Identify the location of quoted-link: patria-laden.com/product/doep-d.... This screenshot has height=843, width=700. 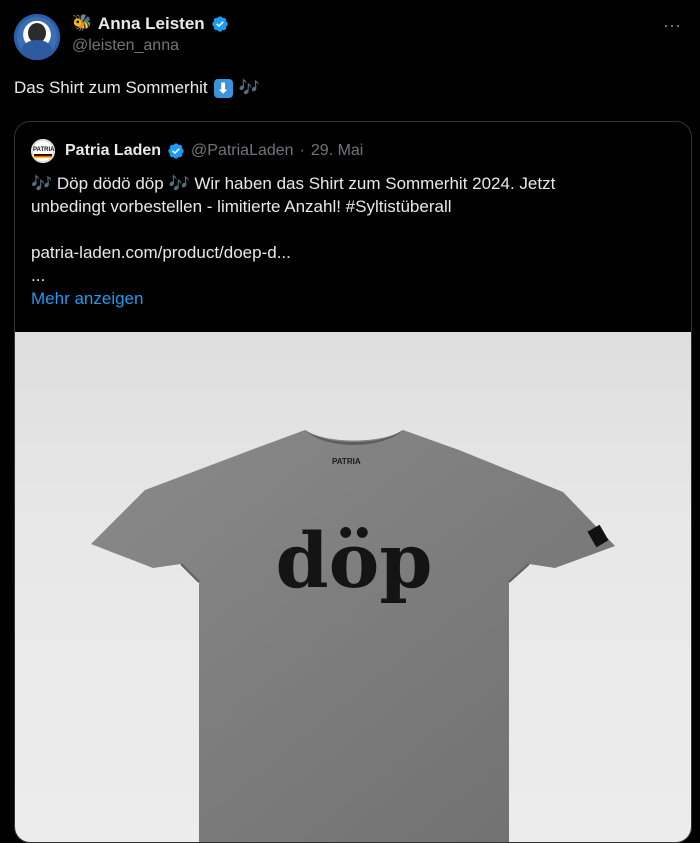
(351, 252).